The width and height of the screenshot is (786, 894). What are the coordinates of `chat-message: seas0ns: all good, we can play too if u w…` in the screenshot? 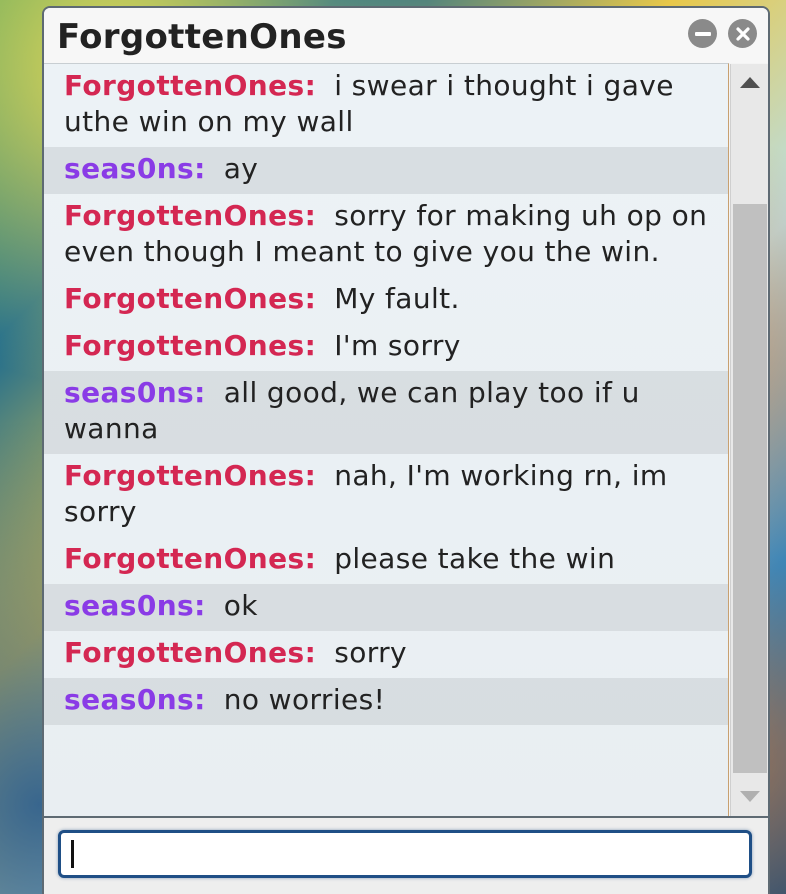 It's located at (386, 412).